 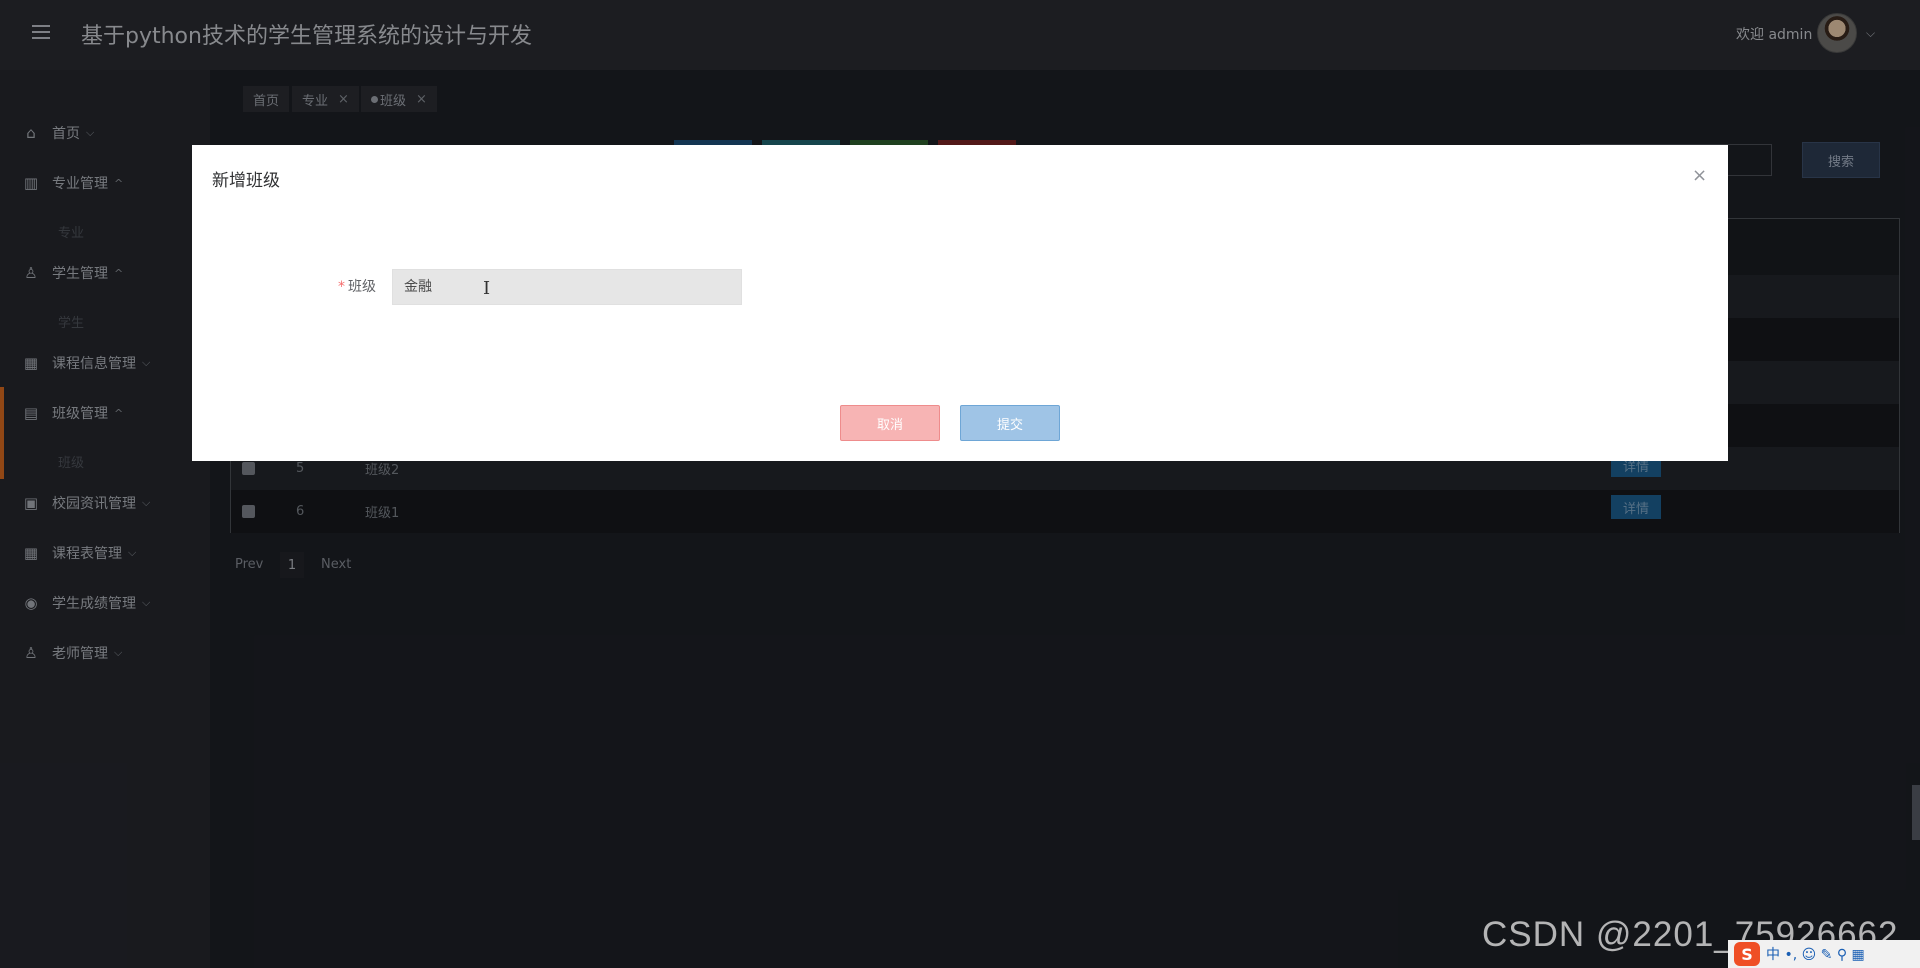 I want to click on scroll-indicator, so click(x=1916, y=812).